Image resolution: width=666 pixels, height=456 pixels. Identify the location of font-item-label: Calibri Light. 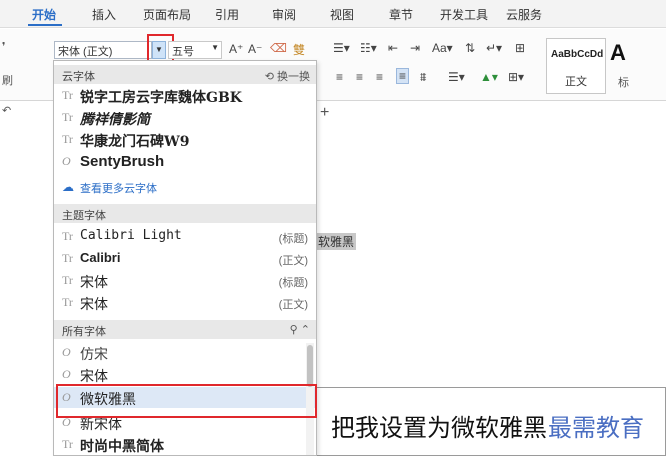
(131, 235).